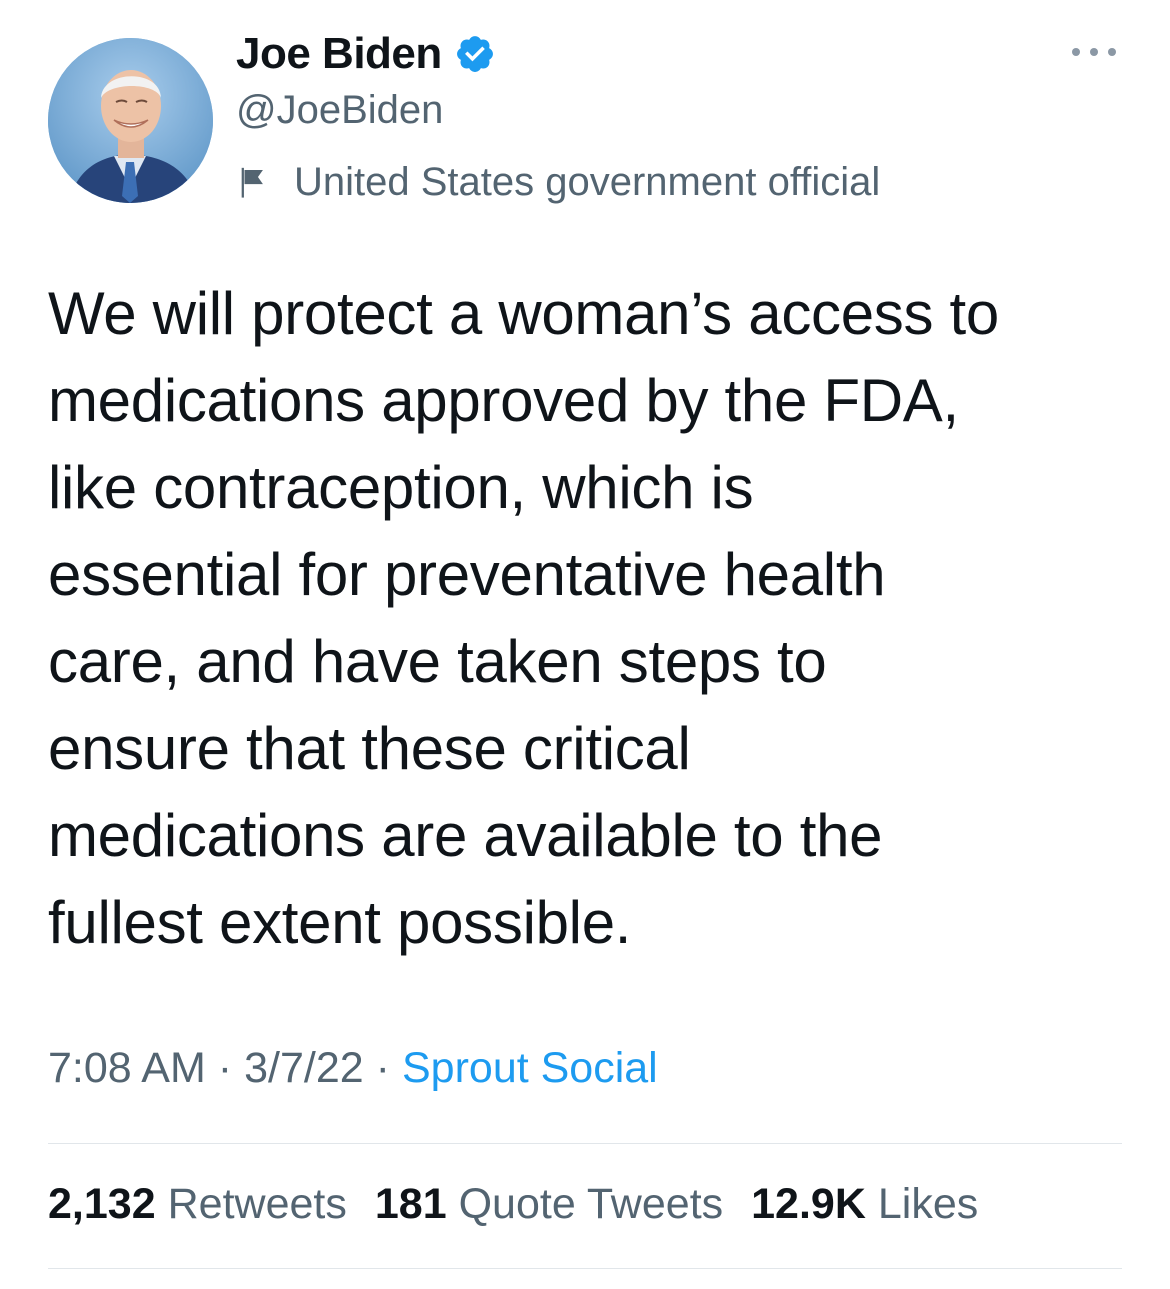 This screenshot has width=1170, height=1289. Describe the element at coordinates (339, 110) in the screenshot. I see `author-handle: @JoeBiden` at that location.